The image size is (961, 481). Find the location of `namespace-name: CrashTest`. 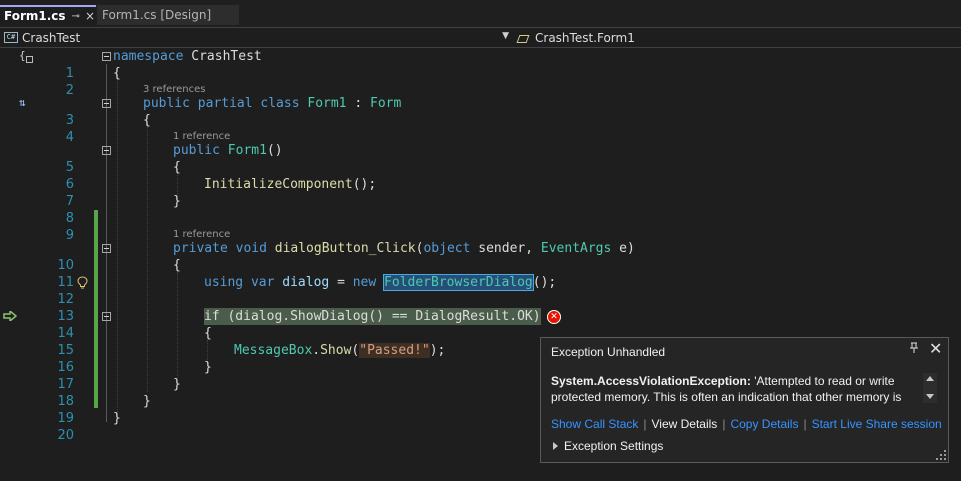

namespace-name: CrashTest is located at coordinates (222, 56).